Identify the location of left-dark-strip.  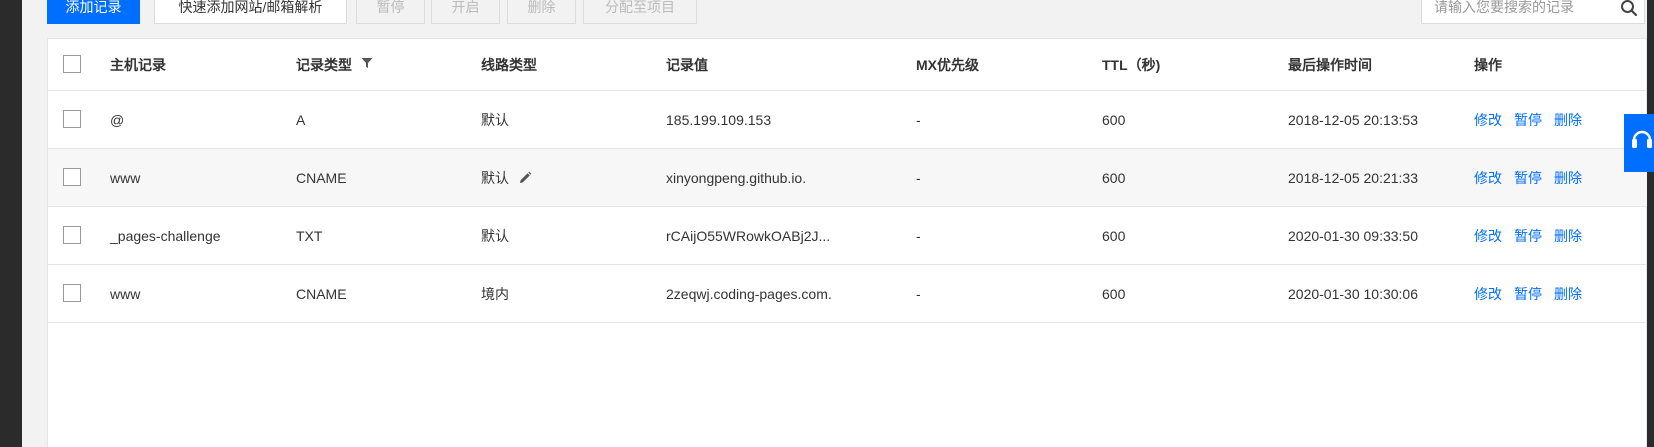
(11, 223).